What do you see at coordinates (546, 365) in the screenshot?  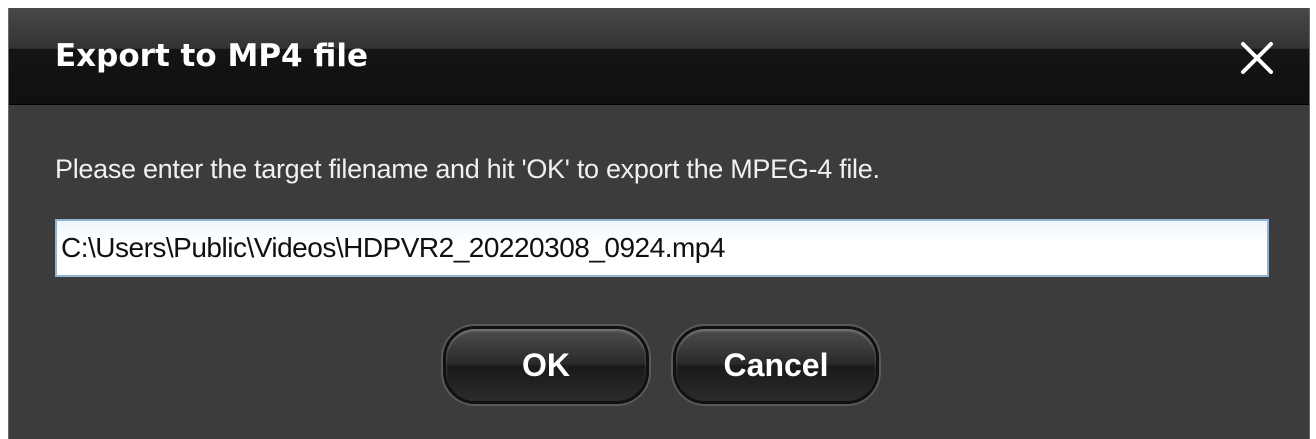 I see `ok-button: OK` at bounding box center [546, 365].